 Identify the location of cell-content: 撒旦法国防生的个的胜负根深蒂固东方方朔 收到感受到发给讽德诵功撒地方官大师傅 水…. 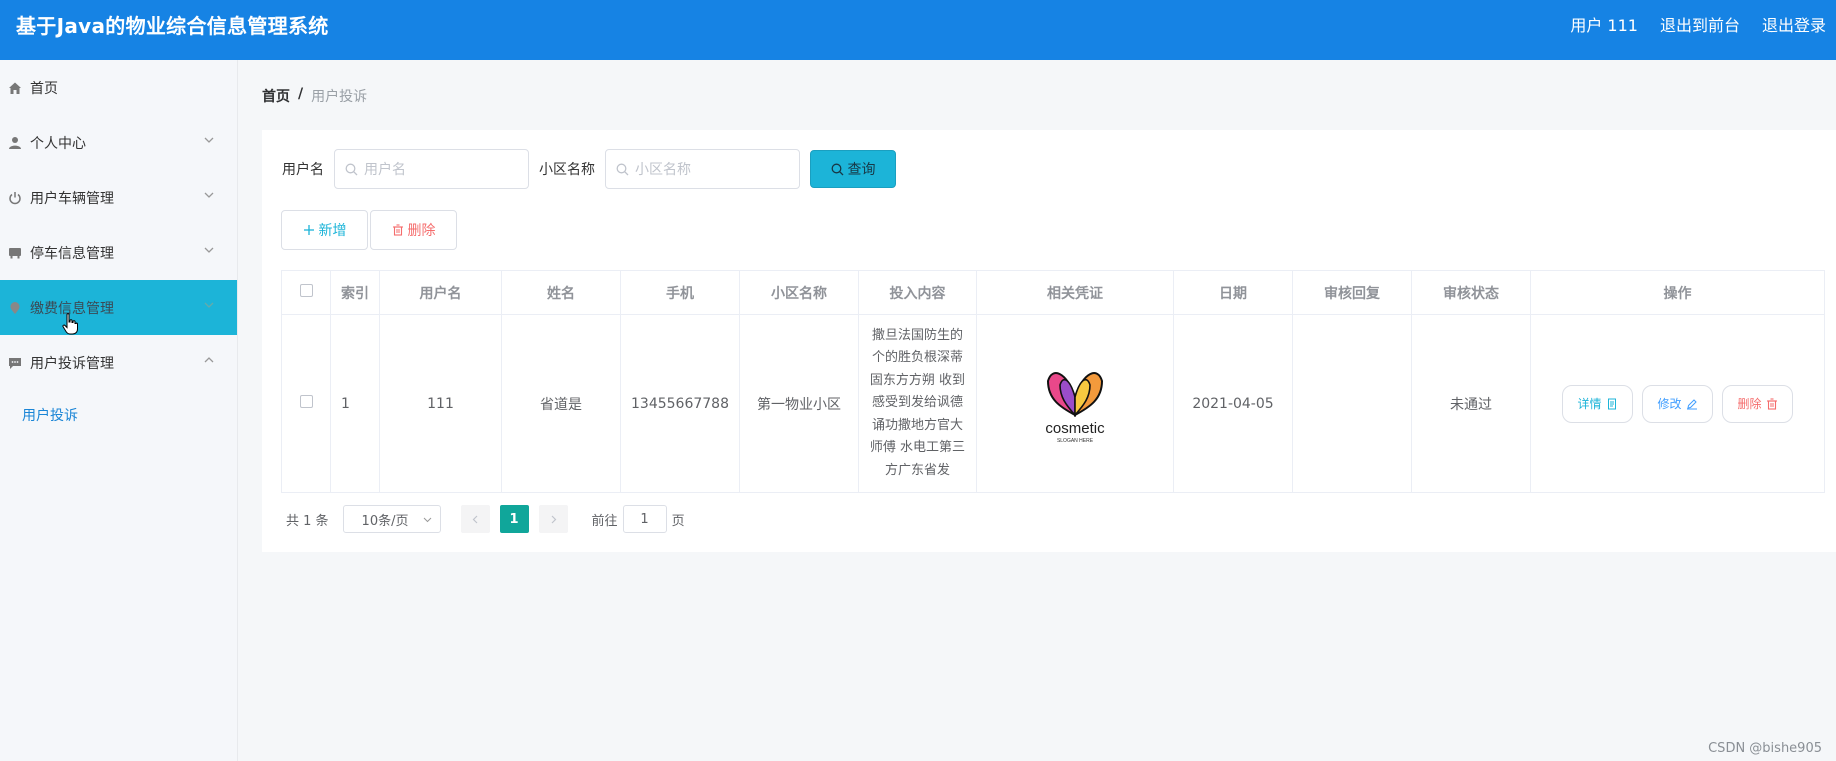
(917, 403).